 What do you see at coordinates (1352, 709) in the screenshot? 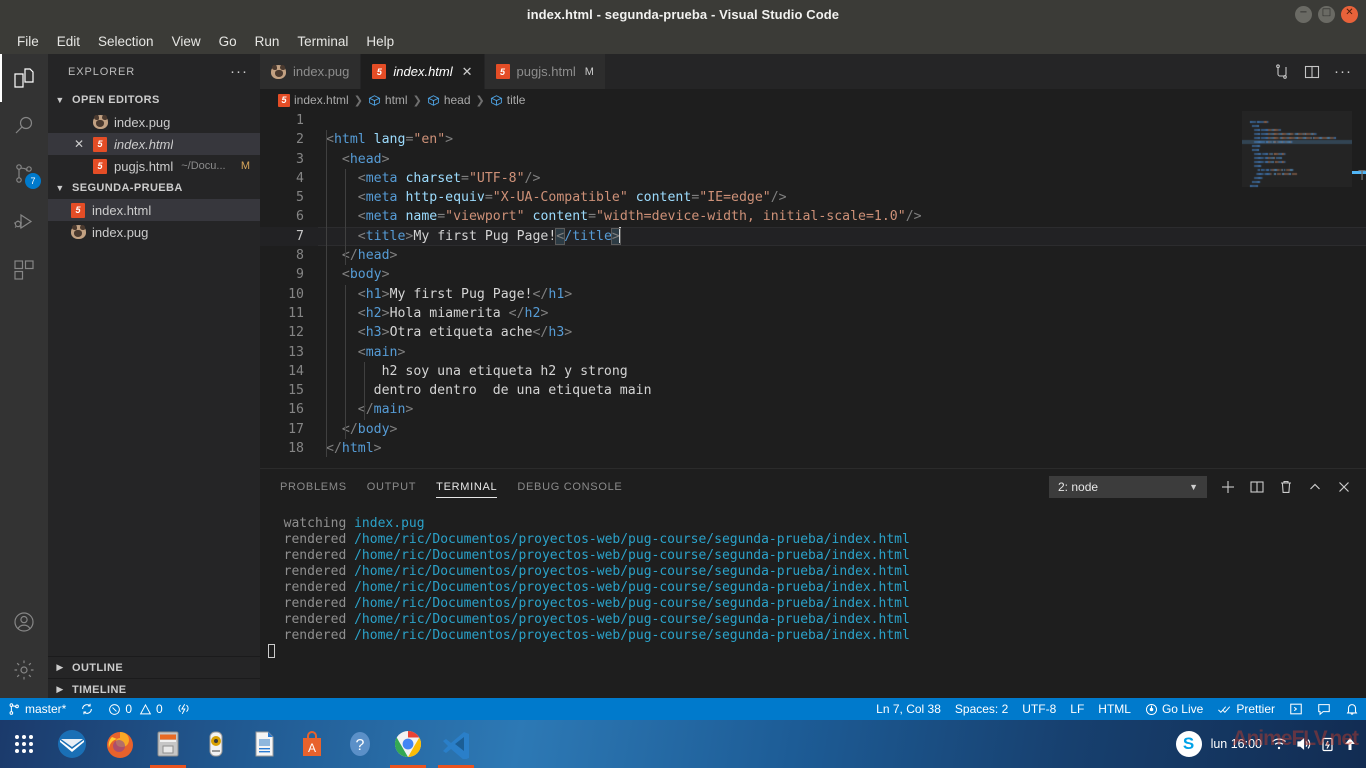
I see `status-notifications` at bounding box center [1352, 709].